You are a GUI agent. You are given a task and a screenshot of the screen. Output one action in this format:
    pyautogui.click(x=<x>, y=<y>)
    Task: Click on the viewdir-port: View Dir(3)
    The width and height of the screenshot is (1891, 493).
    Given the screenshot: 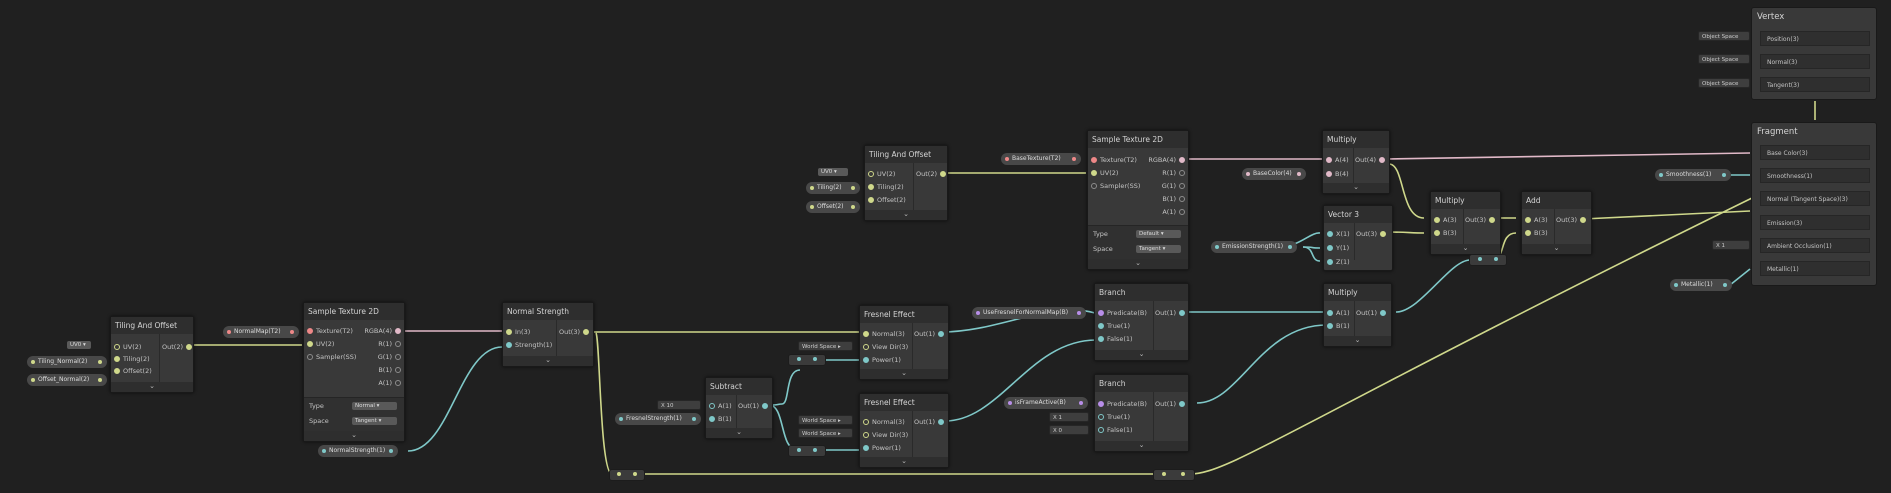 What is the action you would take?
    pyautogui.click(x=884, y=347)
    